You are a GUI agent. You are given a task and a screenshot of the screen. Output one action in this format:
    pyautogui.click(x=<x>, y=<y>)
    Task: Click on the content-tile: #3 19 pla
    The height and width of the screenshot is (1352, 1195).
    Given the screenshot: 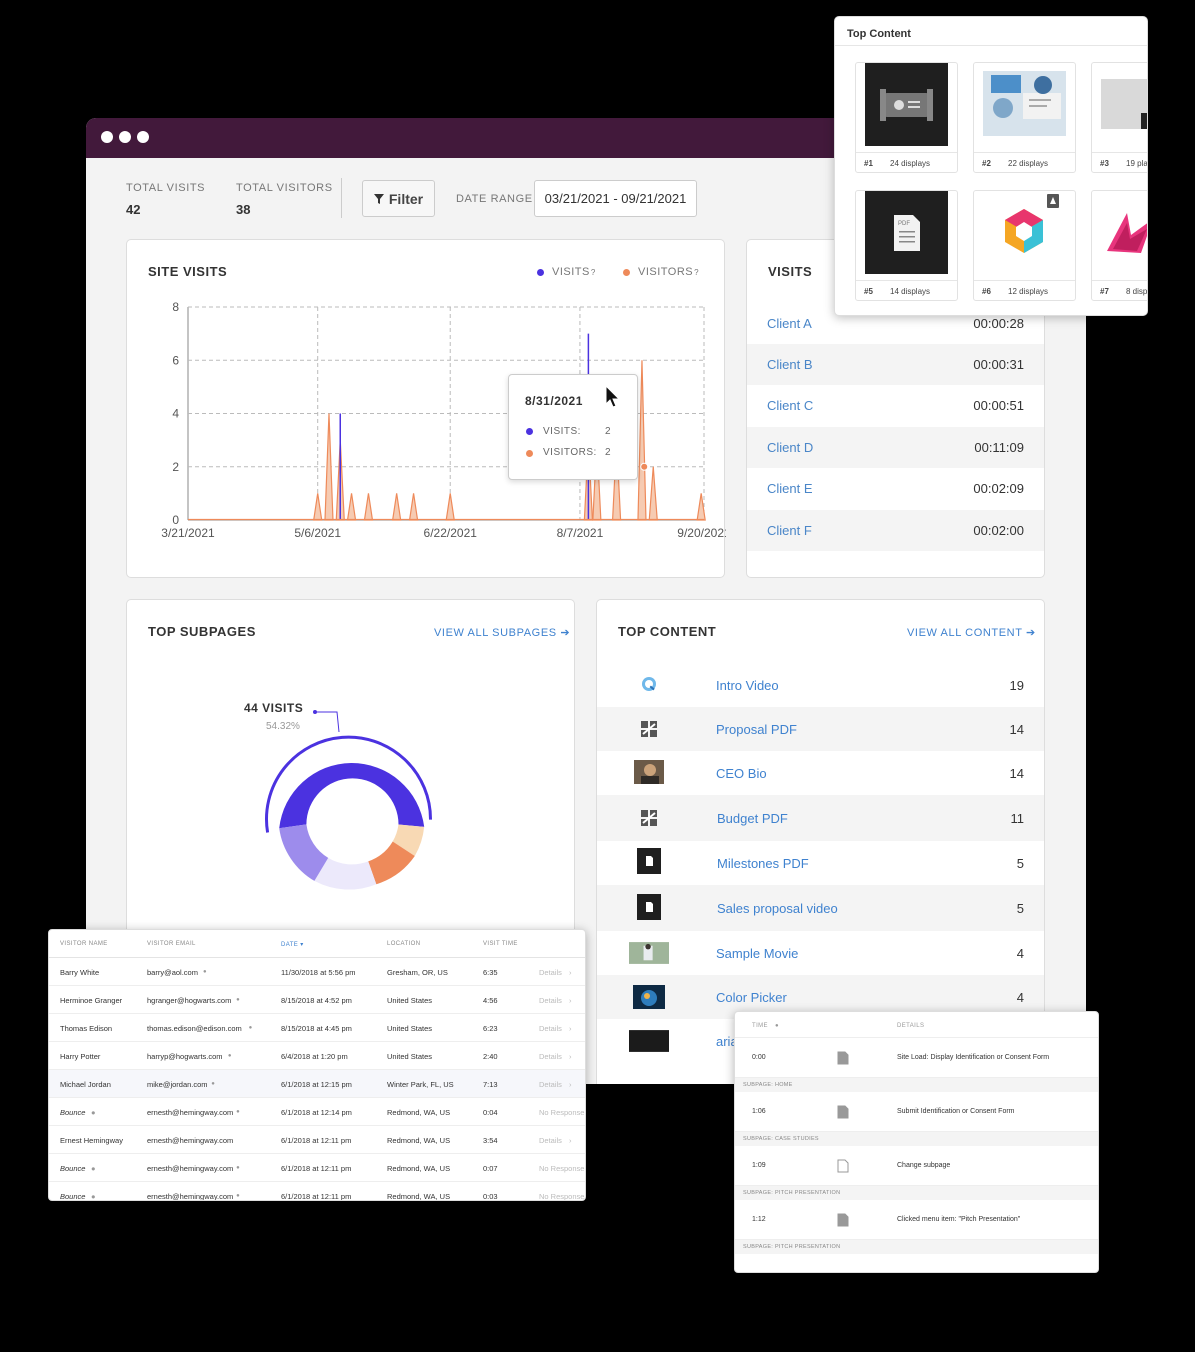 What is the action you would take?
    pyautogui.click(x=1119, y=117)
    